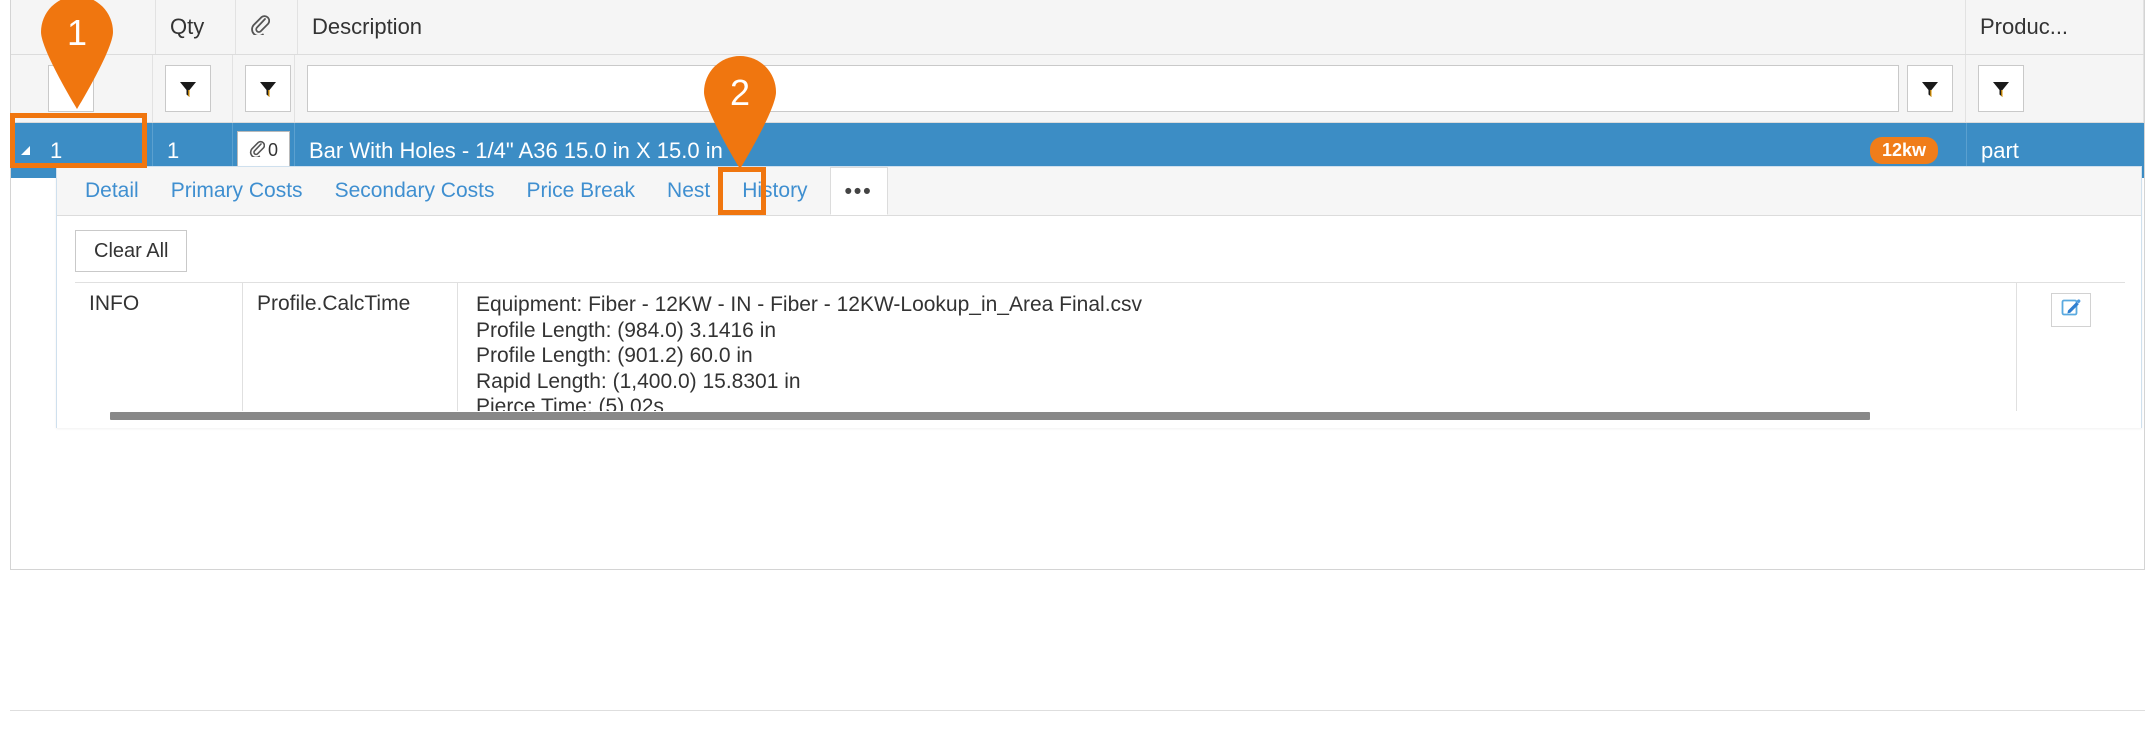 The width and height of the screenshot is (2145, 732). What do you see at coordinates (56, 150) in the screenshot?
I see `row-number-value: 1` at bounding box center [56, 150].